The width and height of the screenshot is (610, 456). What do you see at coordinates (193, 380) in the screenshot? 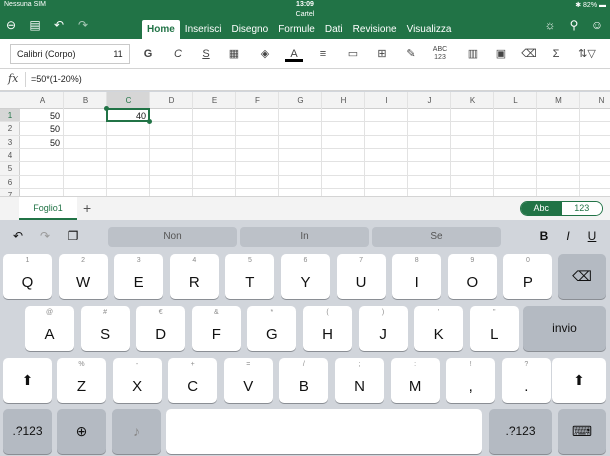
I see `key-c: + C` at bounding box center [193, 380].